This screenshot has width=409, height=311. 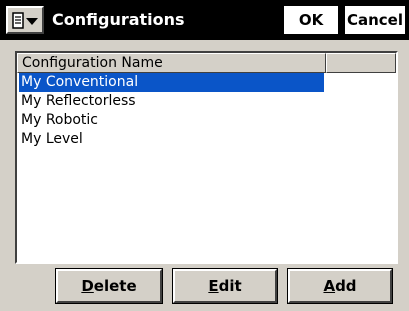 I want to click on delete-accel: D, so click(x=87, y=286).